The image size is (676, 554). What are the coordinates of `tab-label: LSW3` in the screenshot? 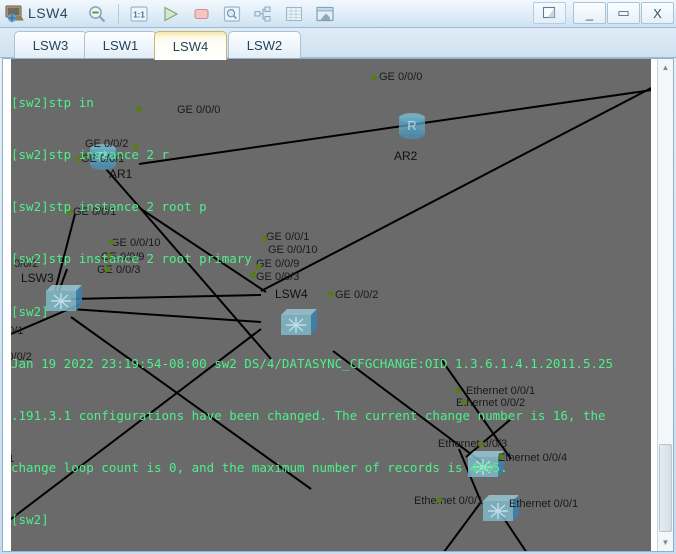 It's located at (50, 45).